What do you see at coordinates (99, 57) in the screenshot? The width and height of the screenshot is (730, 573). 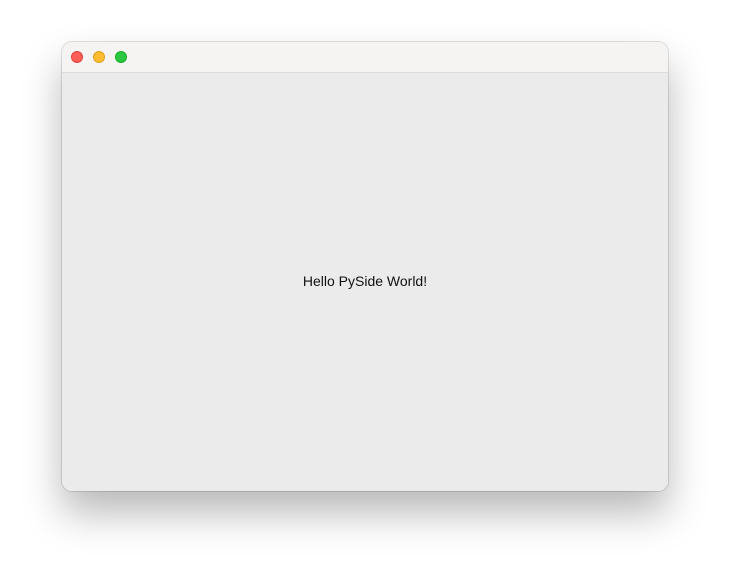 I see `minimize-window-button` at bounding box center [99, 57].